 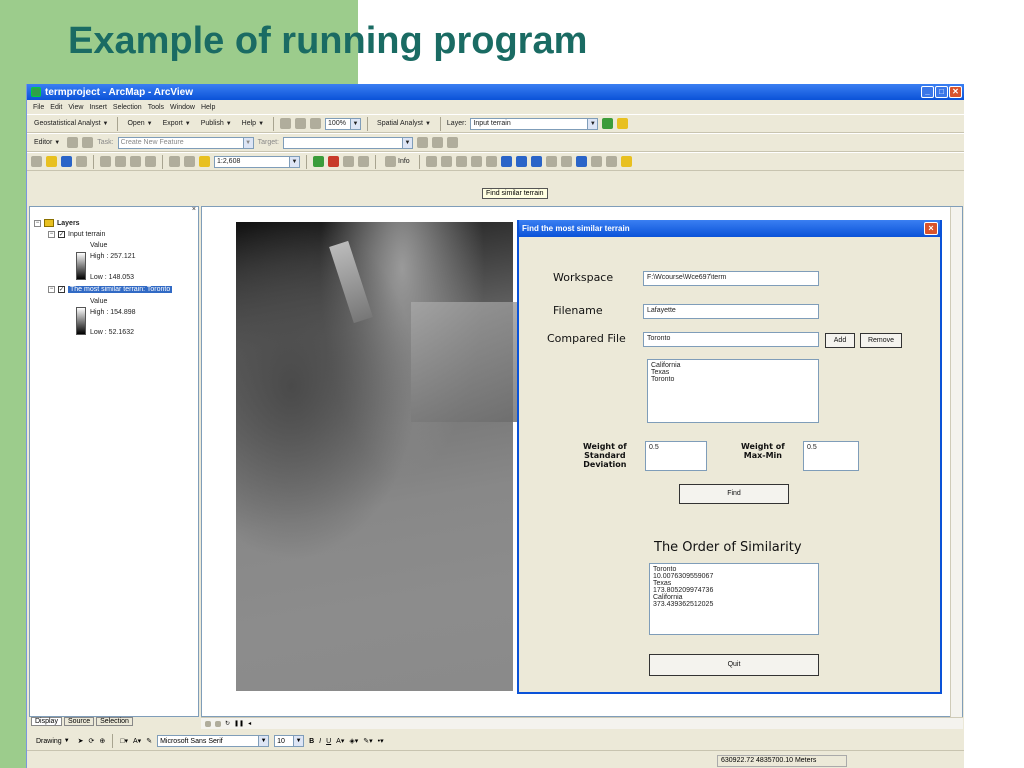 What do you see at coordinates (626, 161) in the screenshot?
I see `hyperlink-icon` at bounding box center [626, 161].